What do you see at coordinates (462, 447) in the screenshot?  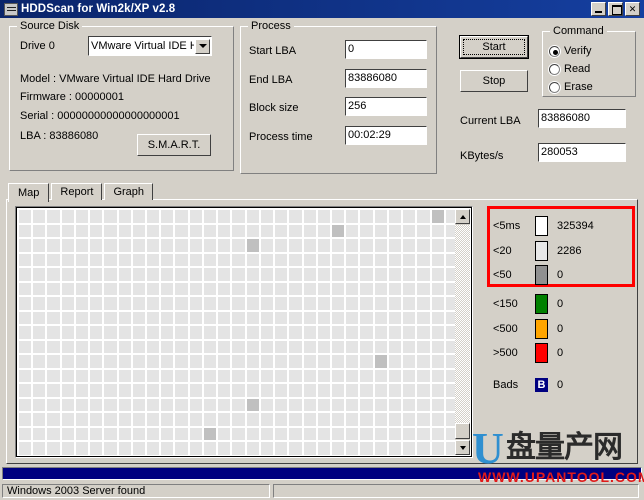 I see `scroll-down-icon` at bounding box center [462, 447].